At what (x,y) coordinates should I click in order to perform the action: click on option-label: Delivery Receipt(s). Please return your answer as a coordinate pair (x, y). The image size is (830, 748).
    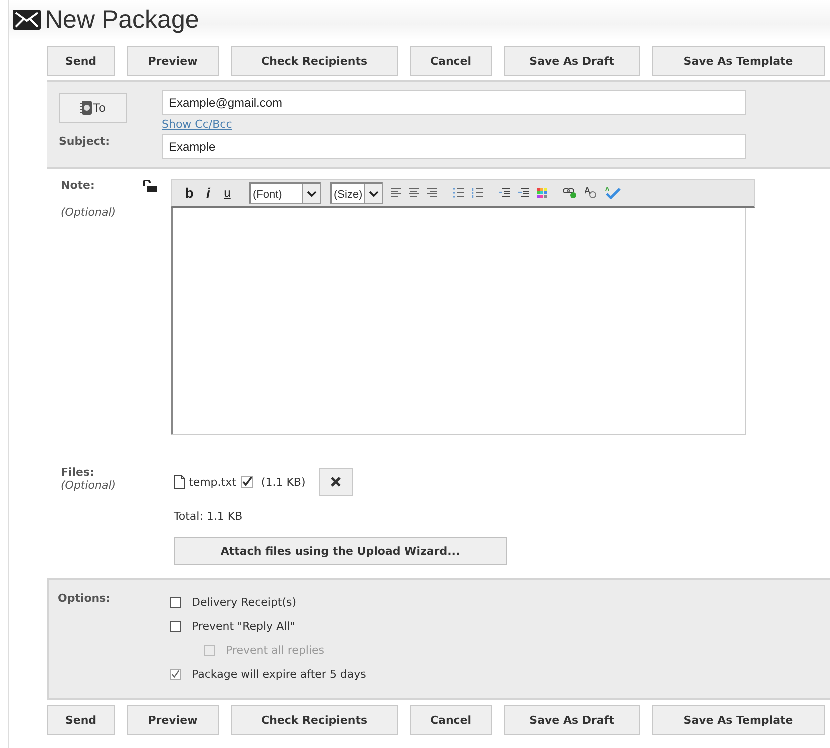
    Looking at the image, I should click on (244, 602).